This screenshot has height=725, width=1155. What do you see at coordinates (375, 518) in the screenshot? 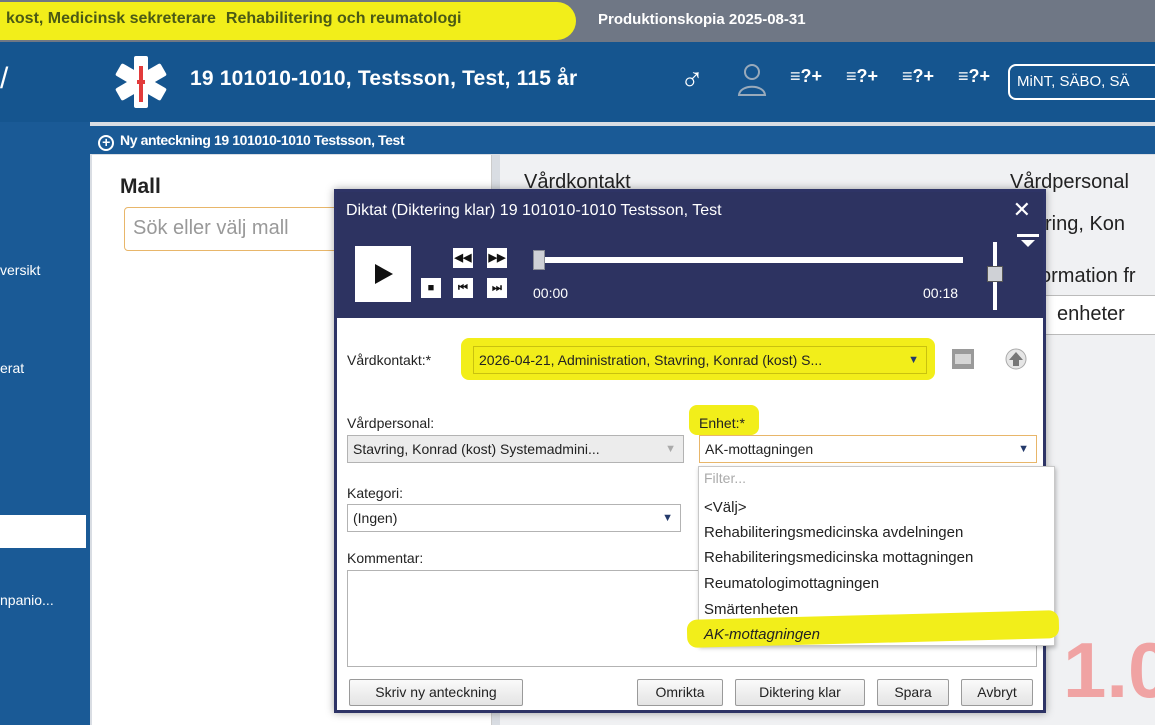
I see `kategori-select-value: (Ingen)` at bounding box center [375, 518].